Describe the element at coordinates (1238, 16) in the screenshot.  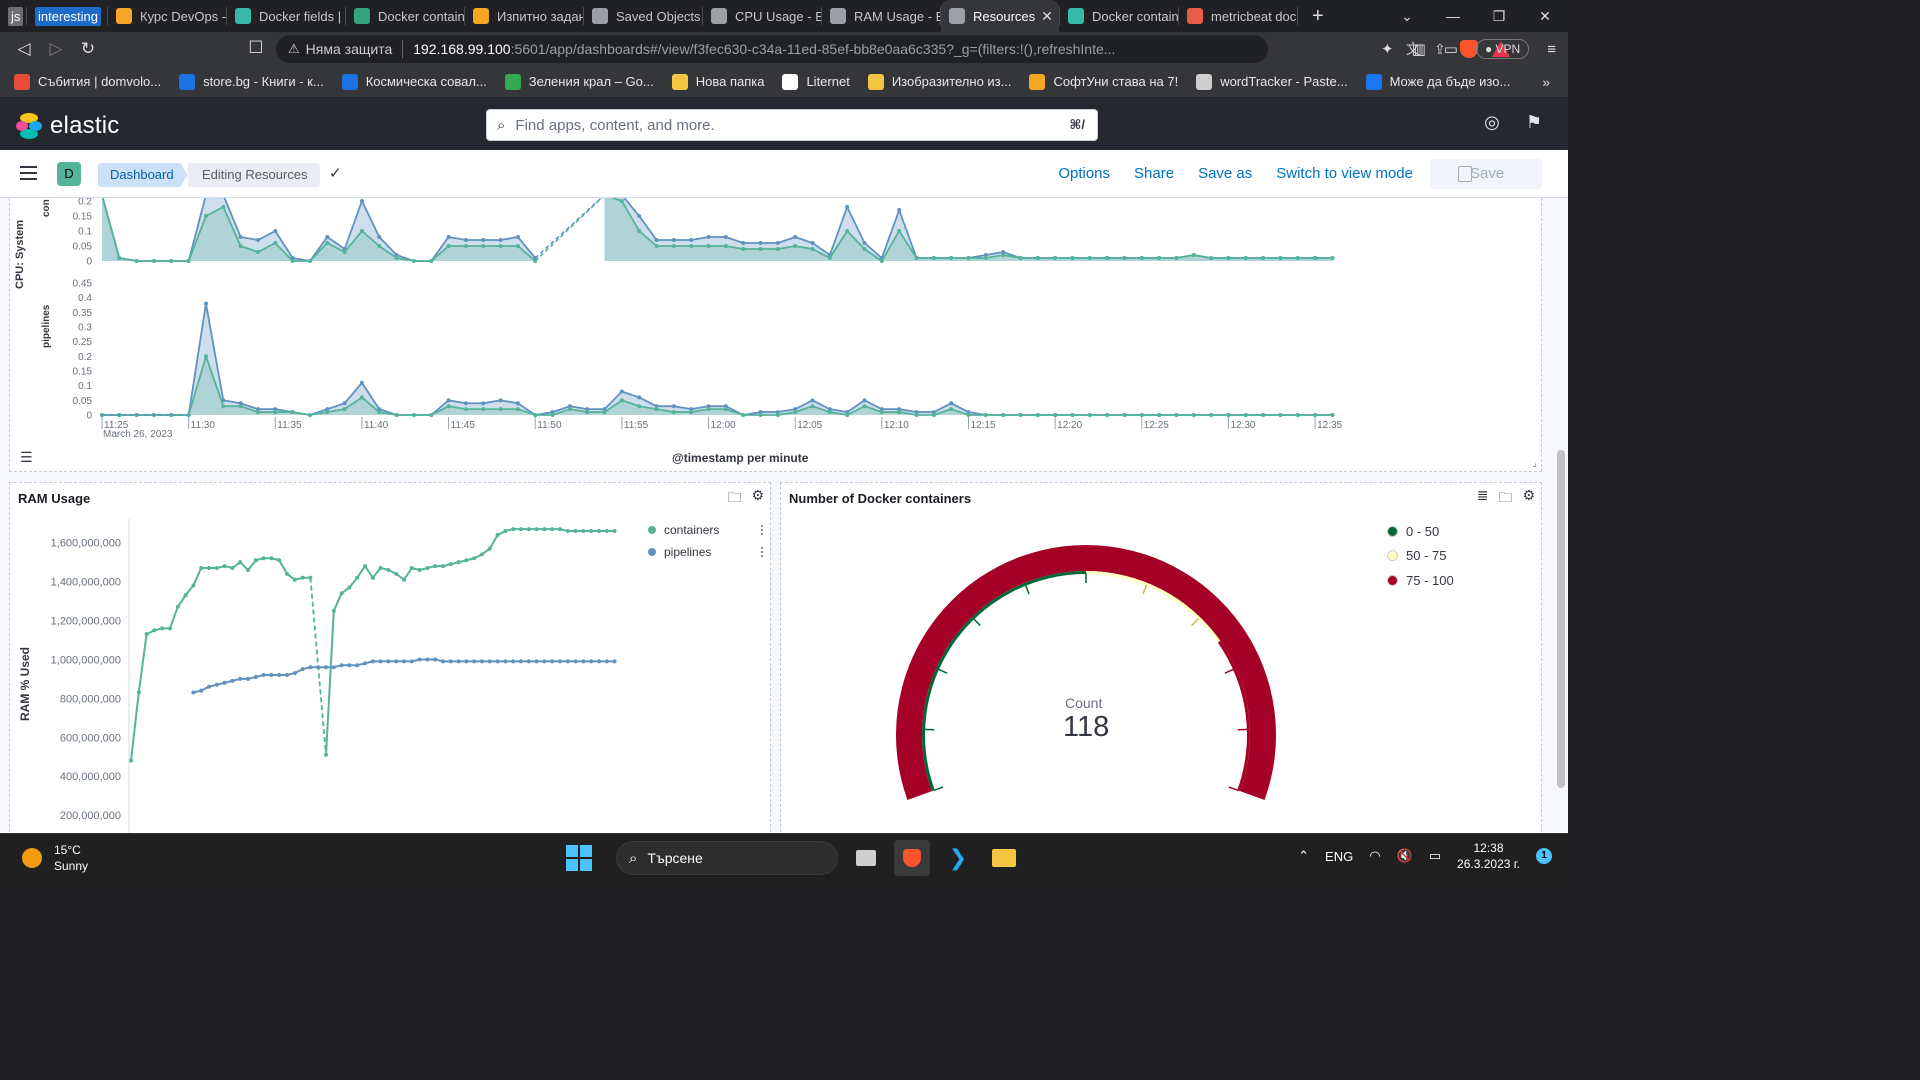
I see `browser-tab: metricbeat doc` at that location.